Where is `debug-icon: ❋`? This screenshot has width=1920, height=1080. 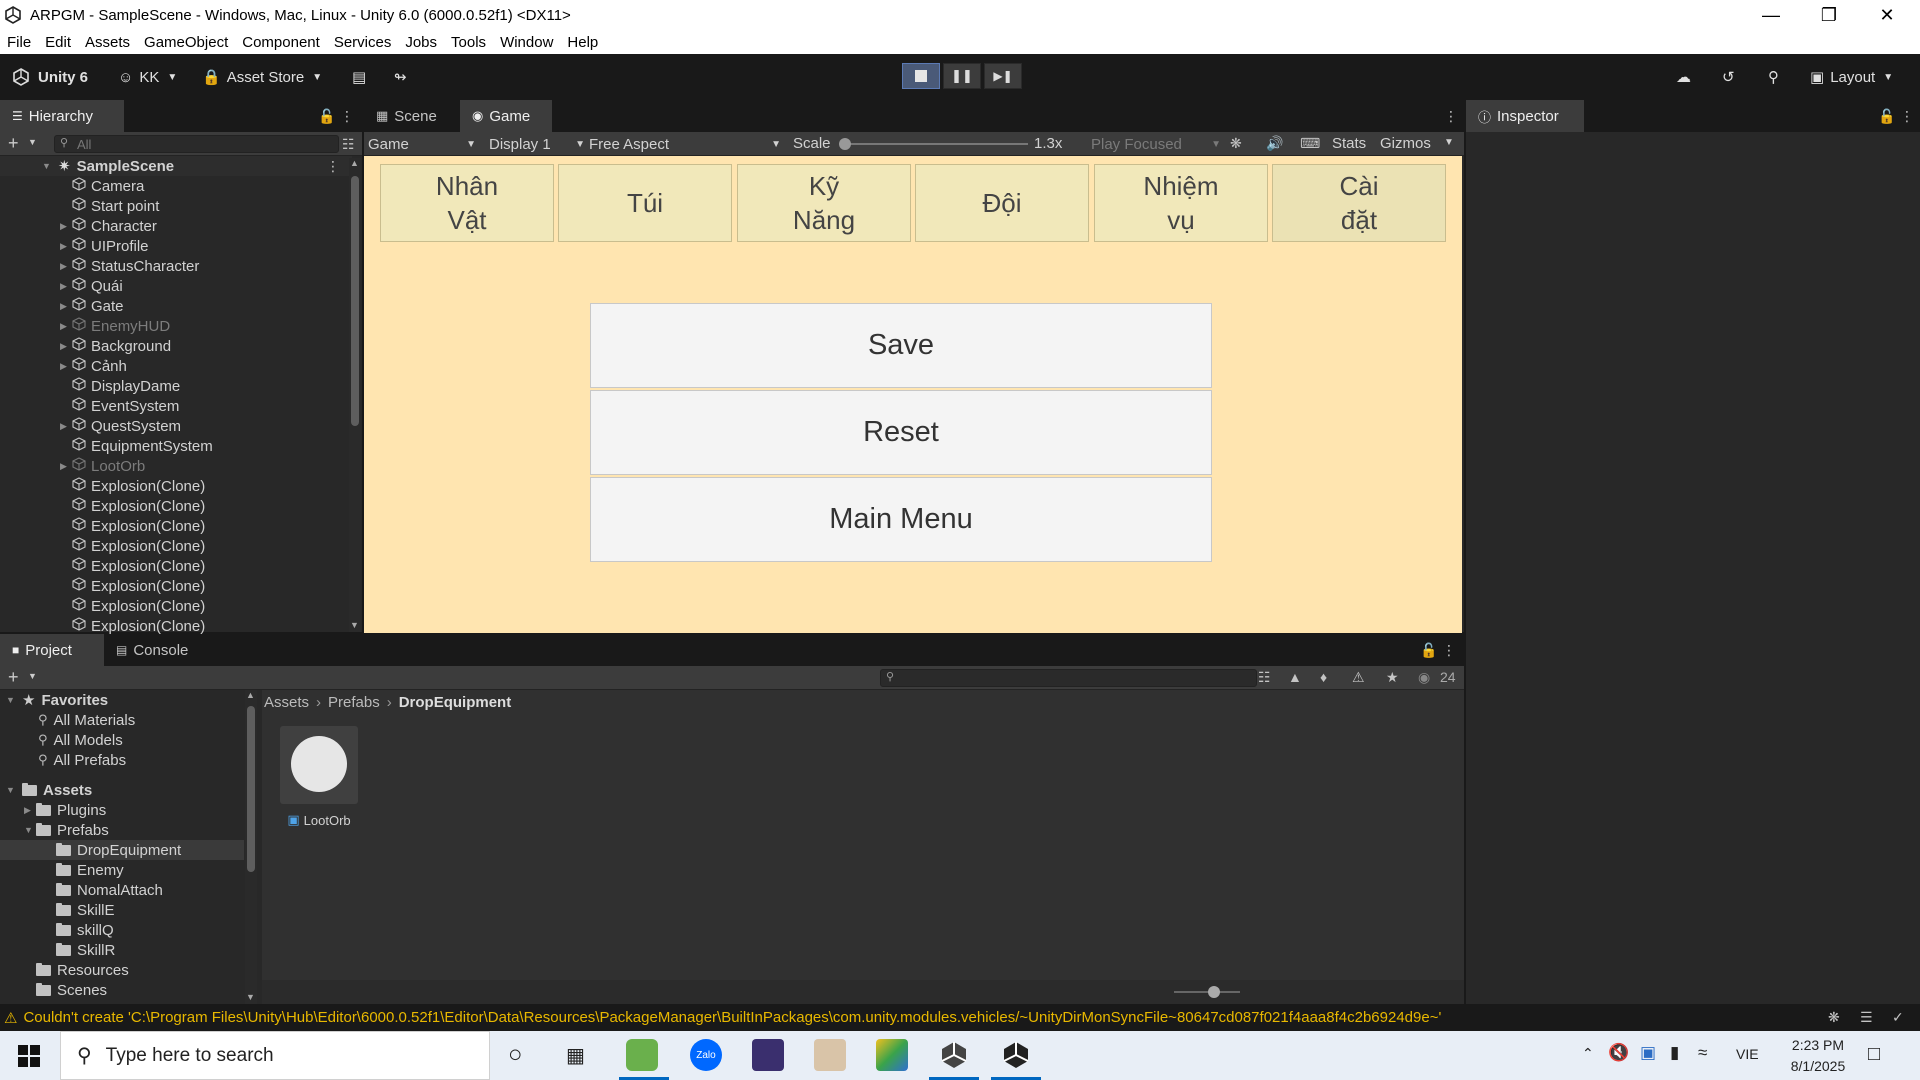
debug-icon: ❋ is located at coordinates (1834, 1017).